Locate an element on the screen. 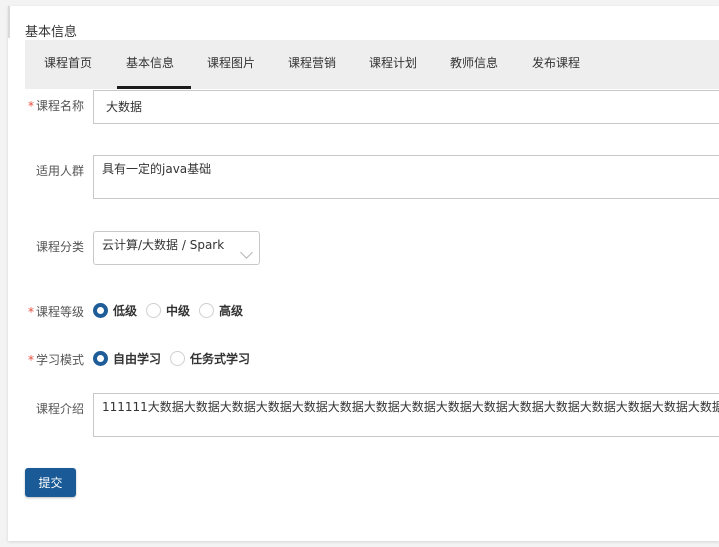 Image resolution: width=719 pixels, height=547 pixels. level-option-low: 低级 is located at coordinates (115, 310).